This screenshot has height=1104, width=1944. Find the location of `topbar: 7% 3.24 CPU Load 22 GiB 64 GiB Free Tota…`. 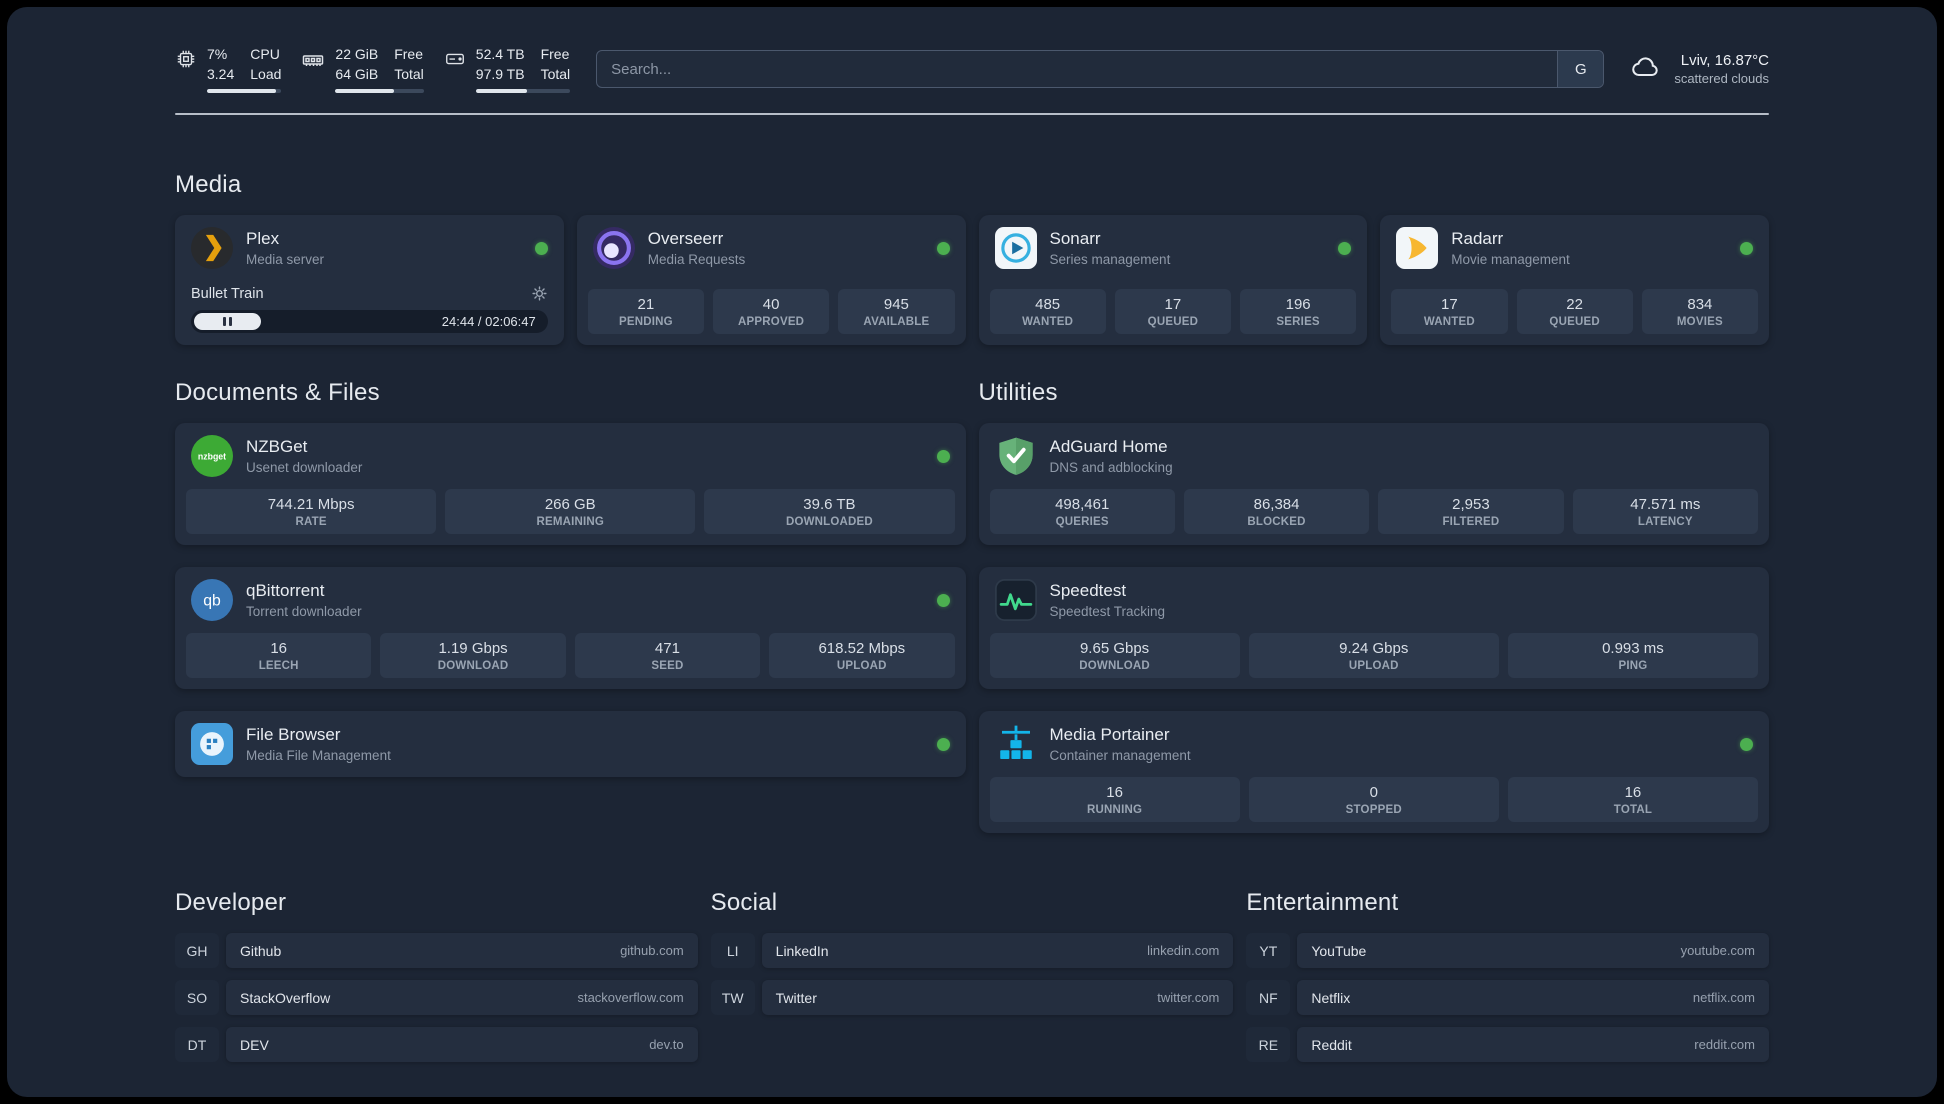

topbar: 7% 3.24 CPU Load 22 GiB 64 GiB Free Tota… is located at coordinates (972, 69).